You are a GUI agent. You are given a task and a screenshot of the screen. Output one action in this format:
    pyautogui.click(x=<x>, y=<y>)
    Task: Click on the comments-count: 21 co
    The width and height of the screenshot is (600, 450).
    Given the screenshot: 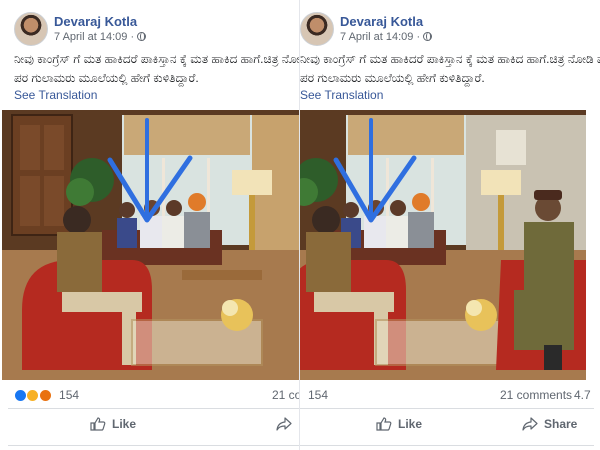 What is the action you would take?
    pyautogui.click(x=286, y=395)
    